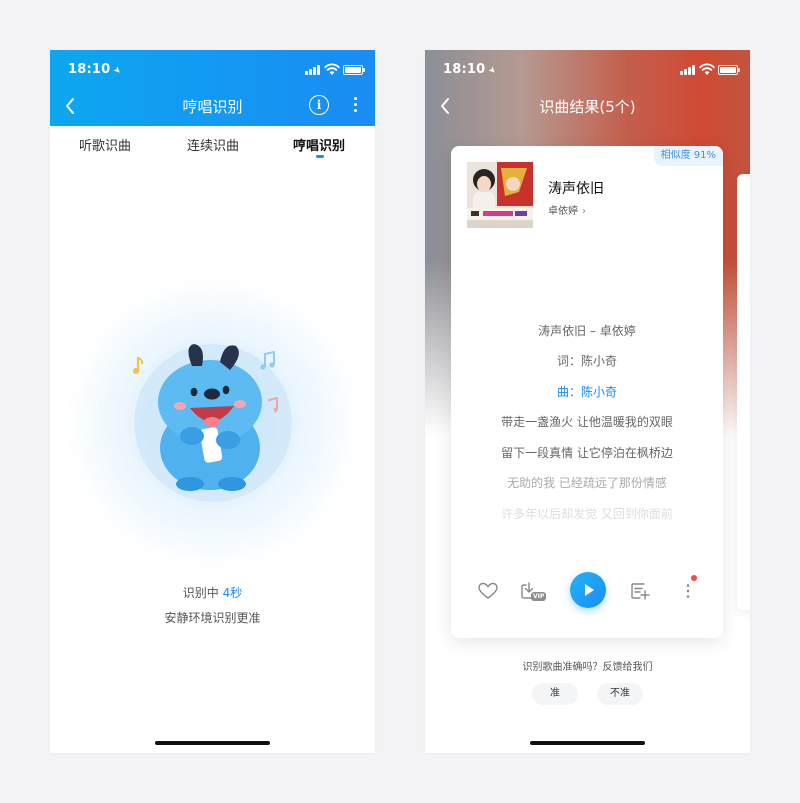 This screenshot has width=800, height=803. I want to click on music-note-blue-icon, so click(267, 360).